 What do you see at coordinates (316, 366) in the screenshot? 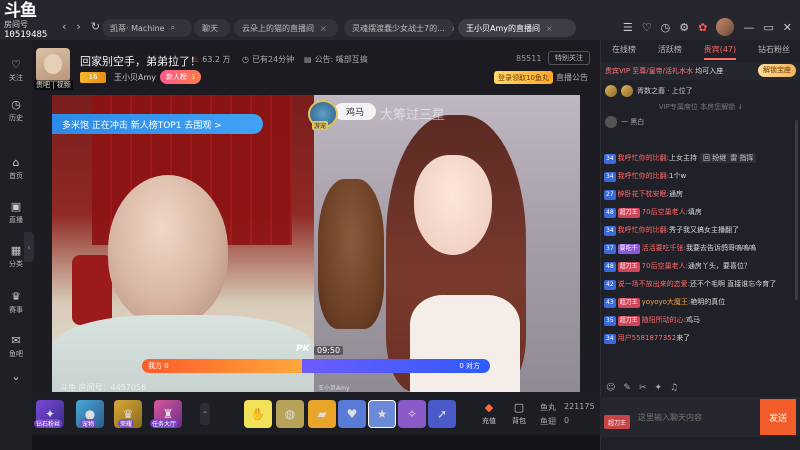
I see `pk-progress-bar: 我方 0 0 对方` at bounding box center [316, 366].